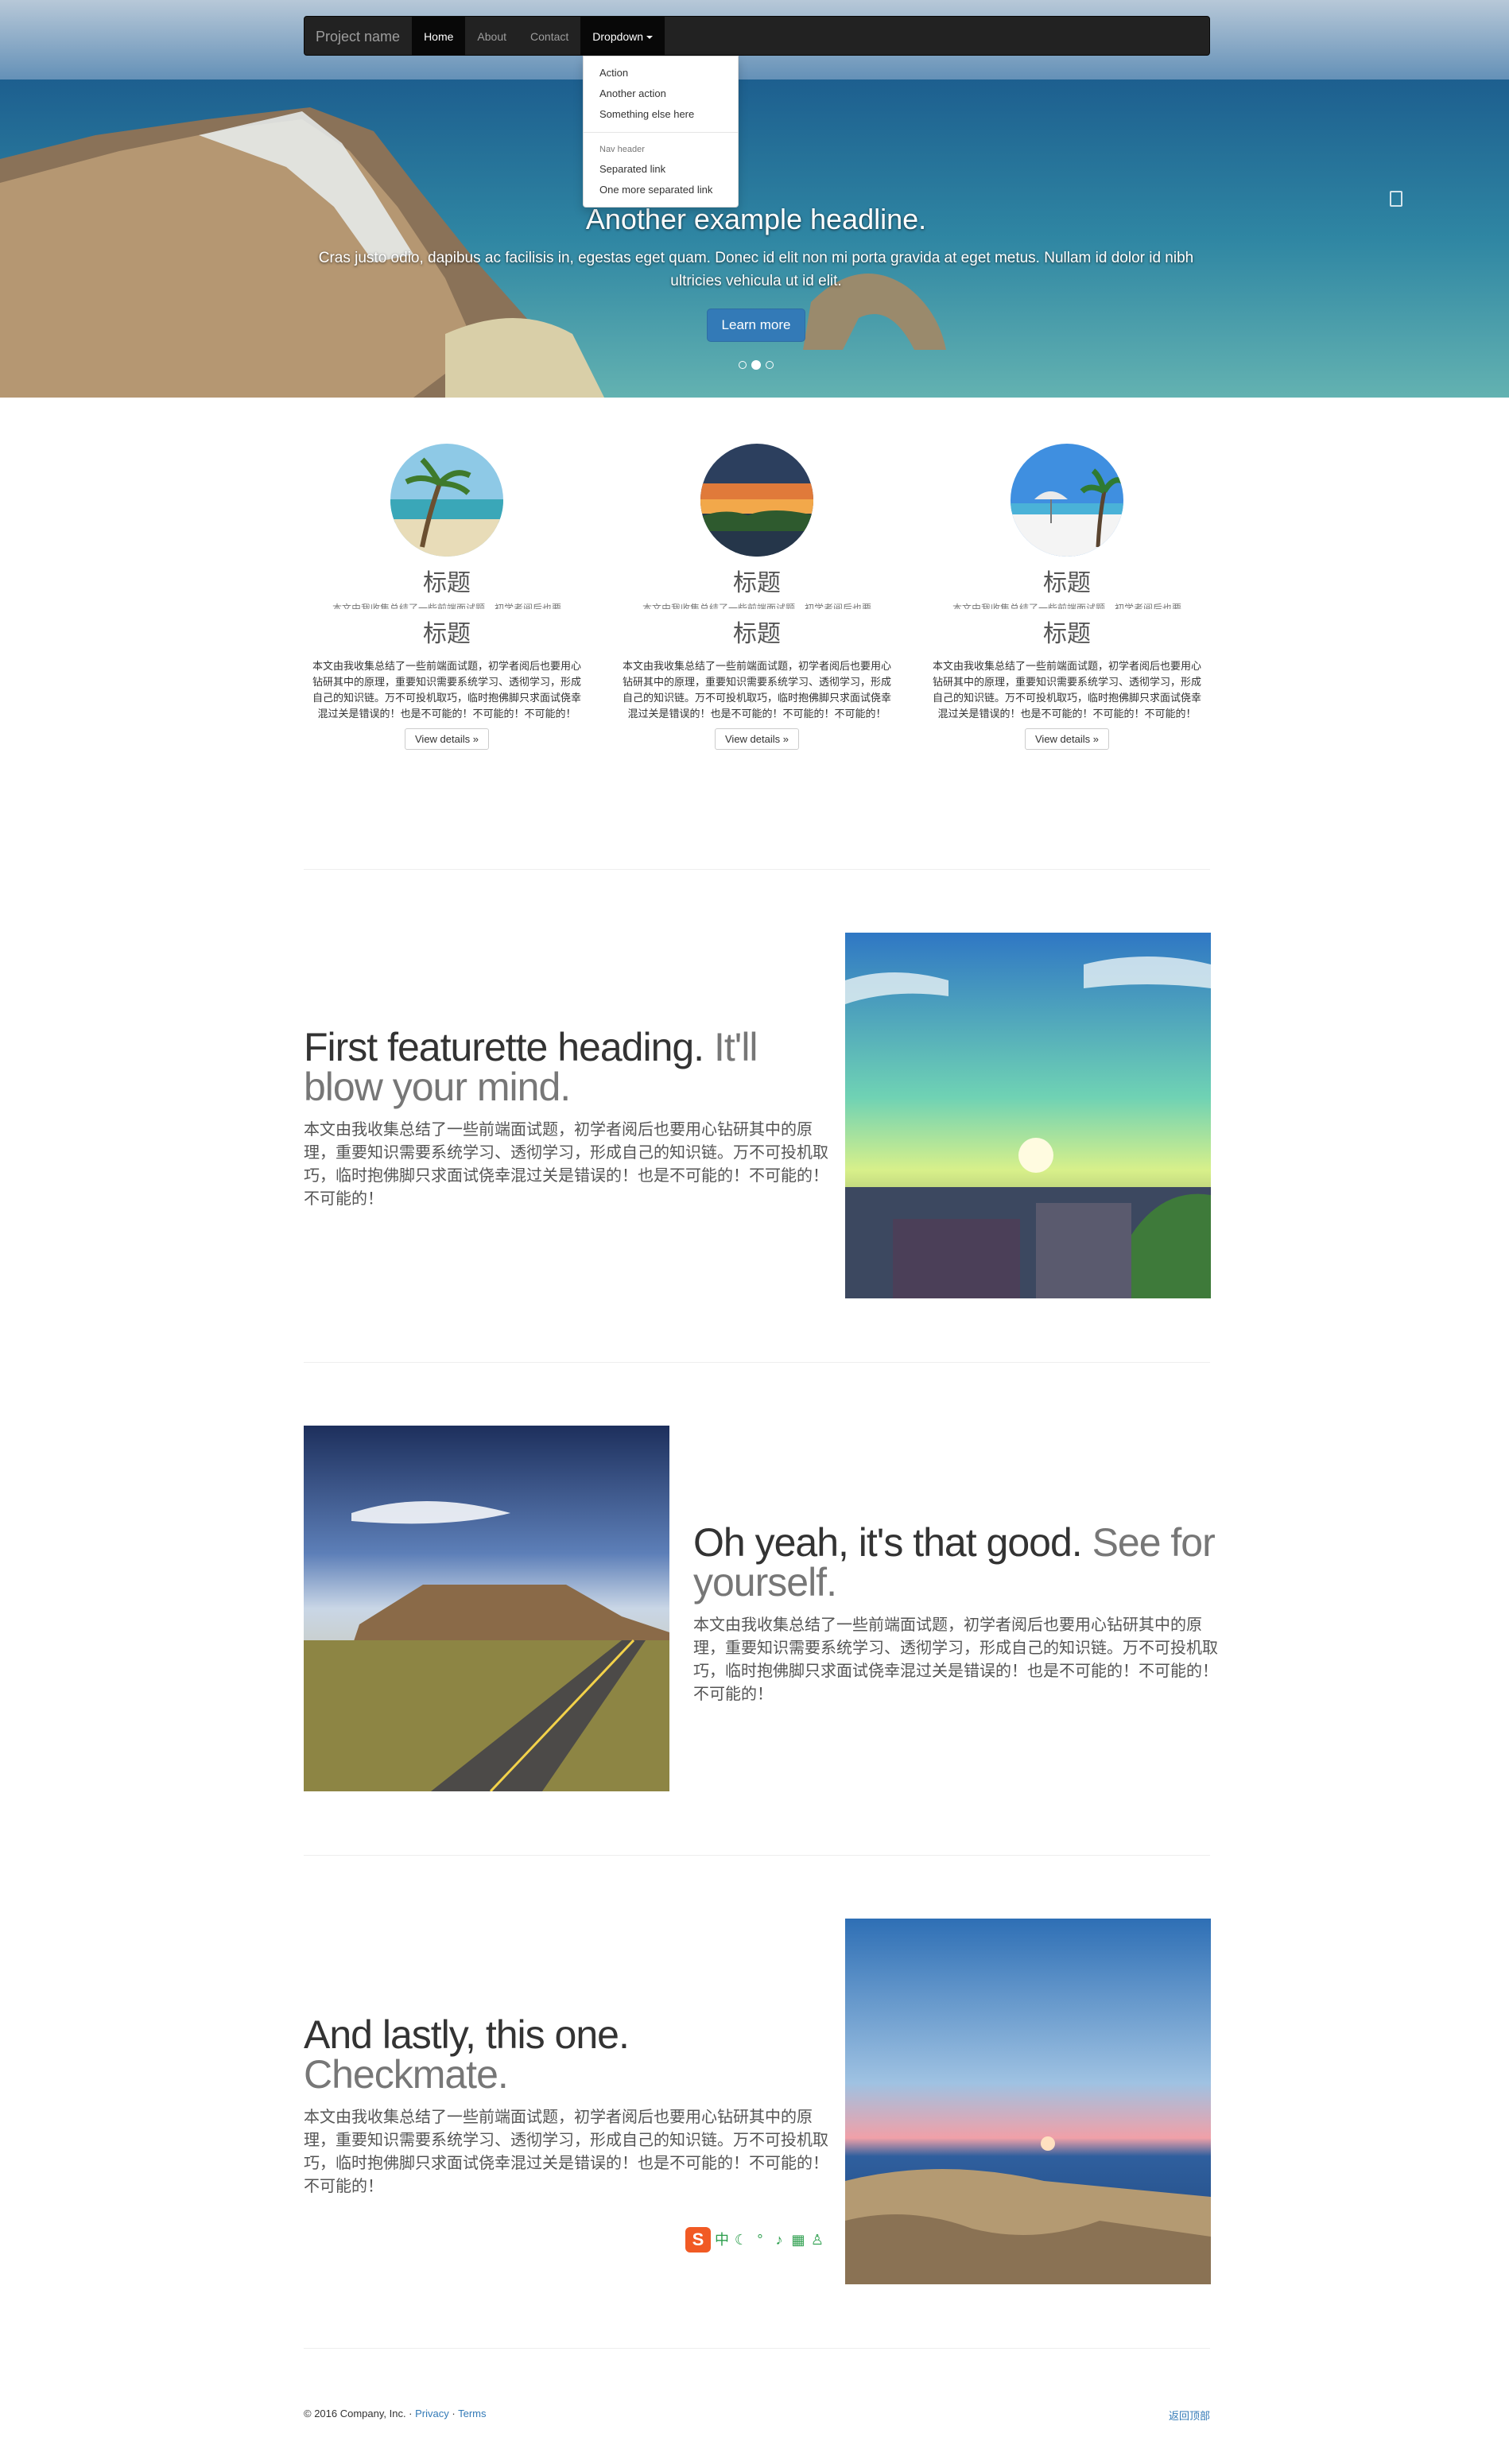  What do you see at coordinates (757, 2348) in the screenshot?
I see `footer-divider` at bounding box center [757, 2348].